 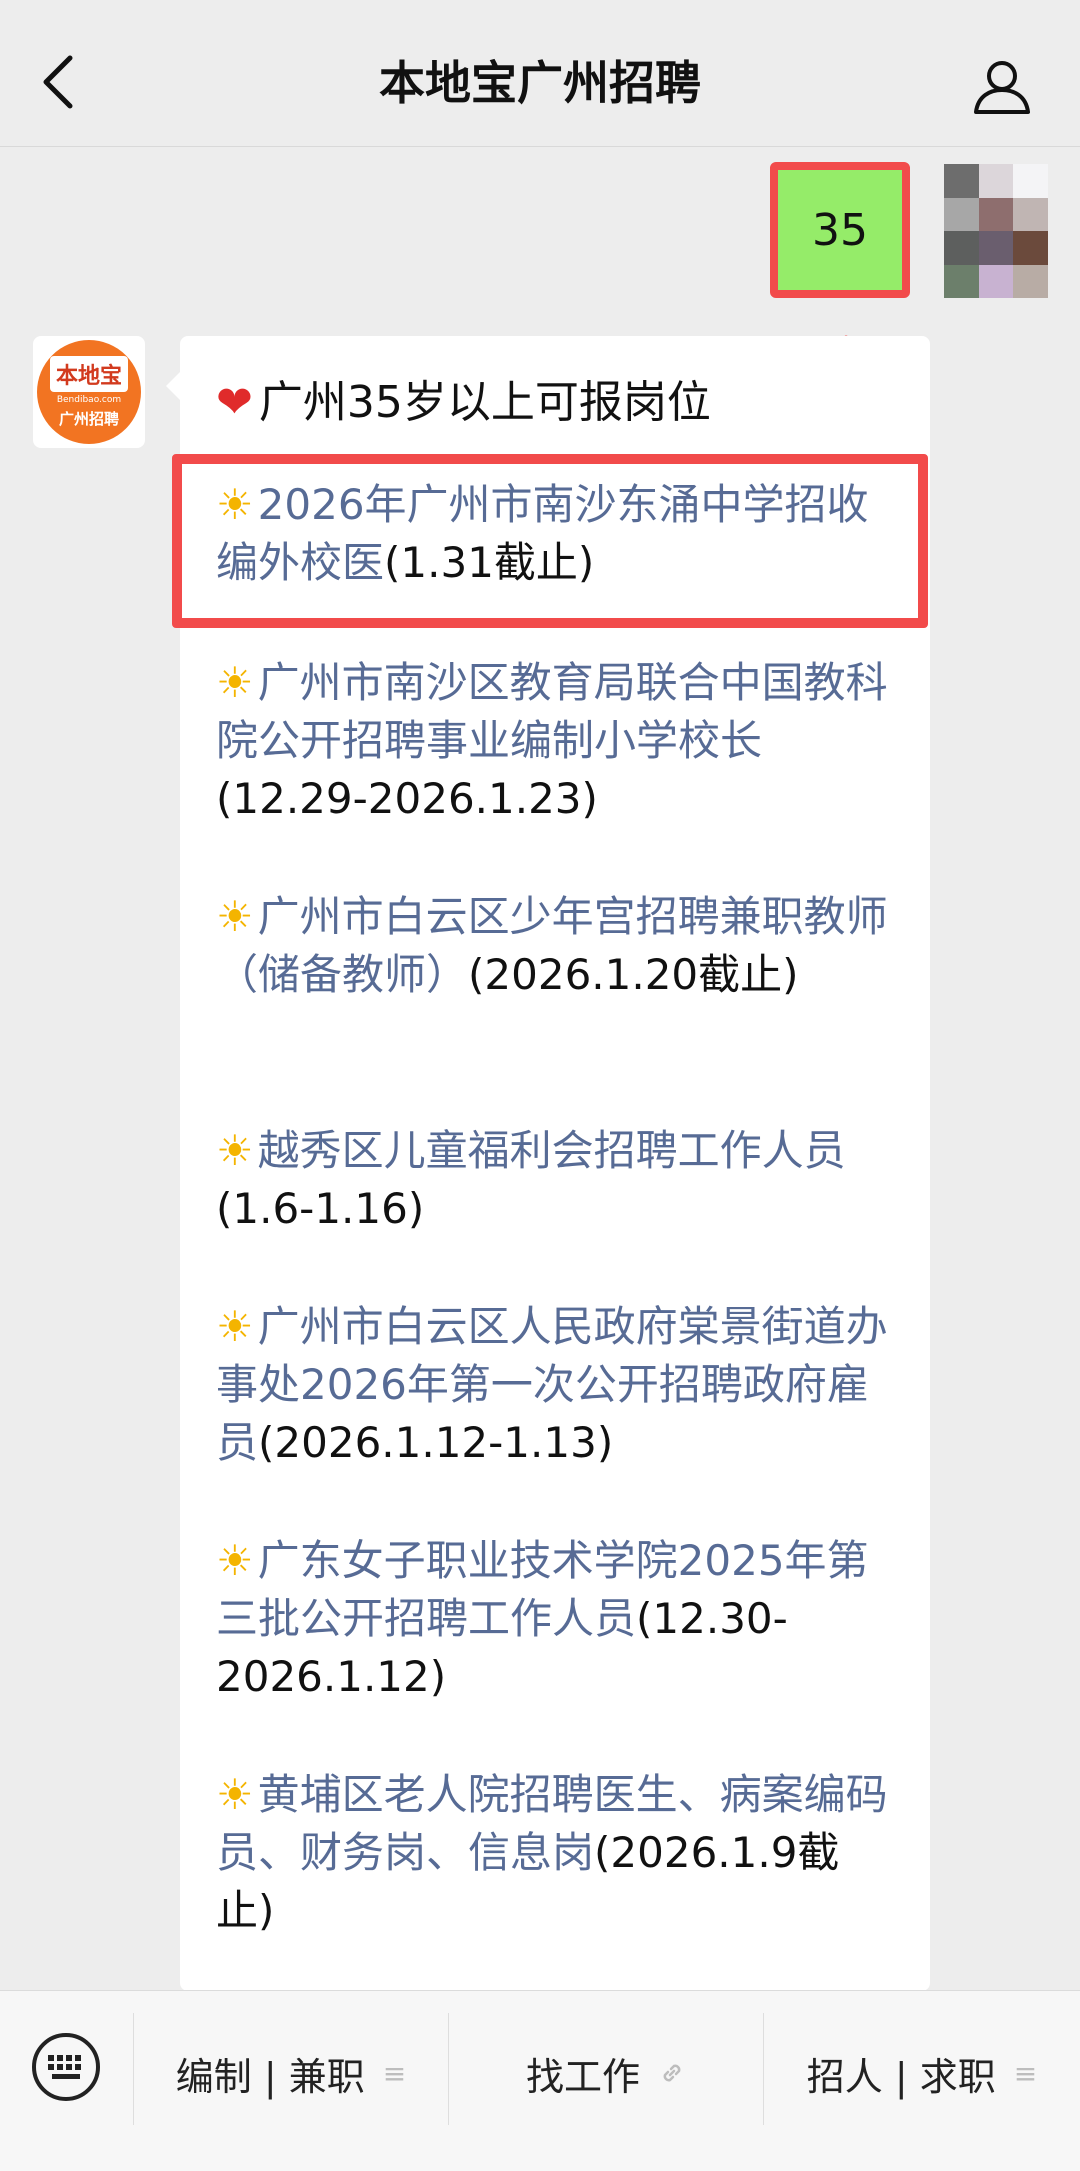 What do you see at coordinates (484, 402) in the screenshot?
I see `heading-text: 广州35岁以上可报岗位` at bounding box center [484, 402].